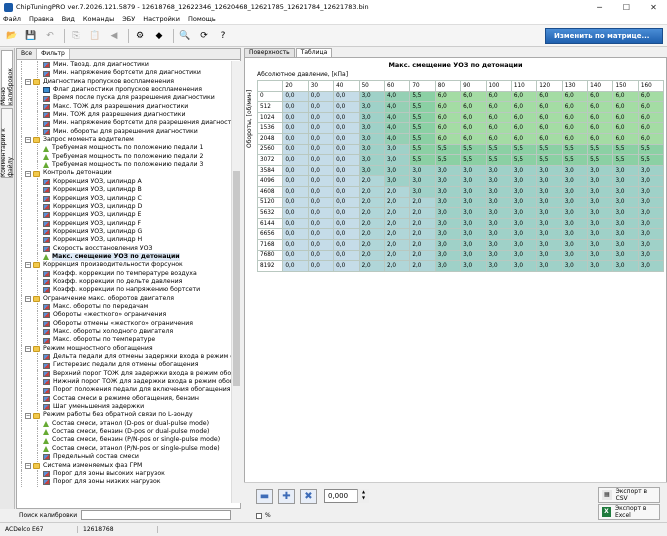 Image resolution: width=667 pixels, height=536 pixels. What do you see at coordinates (124, 182) in the screenshot?
I see `tree-item: Коррекция УОЗ, цилиндр A` at bounding box center [124, 182].